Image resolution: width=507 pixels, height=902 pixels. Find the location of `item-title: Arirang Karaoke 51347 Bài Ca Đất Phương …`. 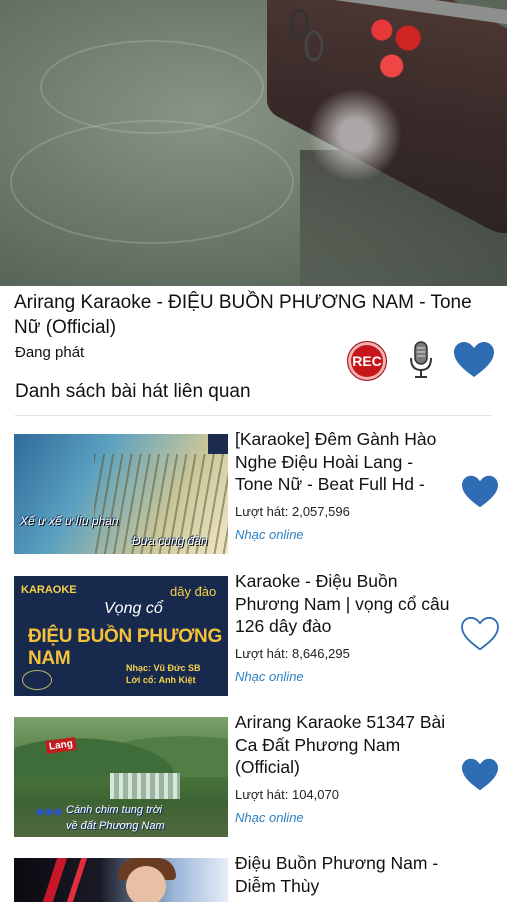

item-title: Arirang Karaoke 51347 Bài Ca Đất Phương … is located at coordinates (345, 745).